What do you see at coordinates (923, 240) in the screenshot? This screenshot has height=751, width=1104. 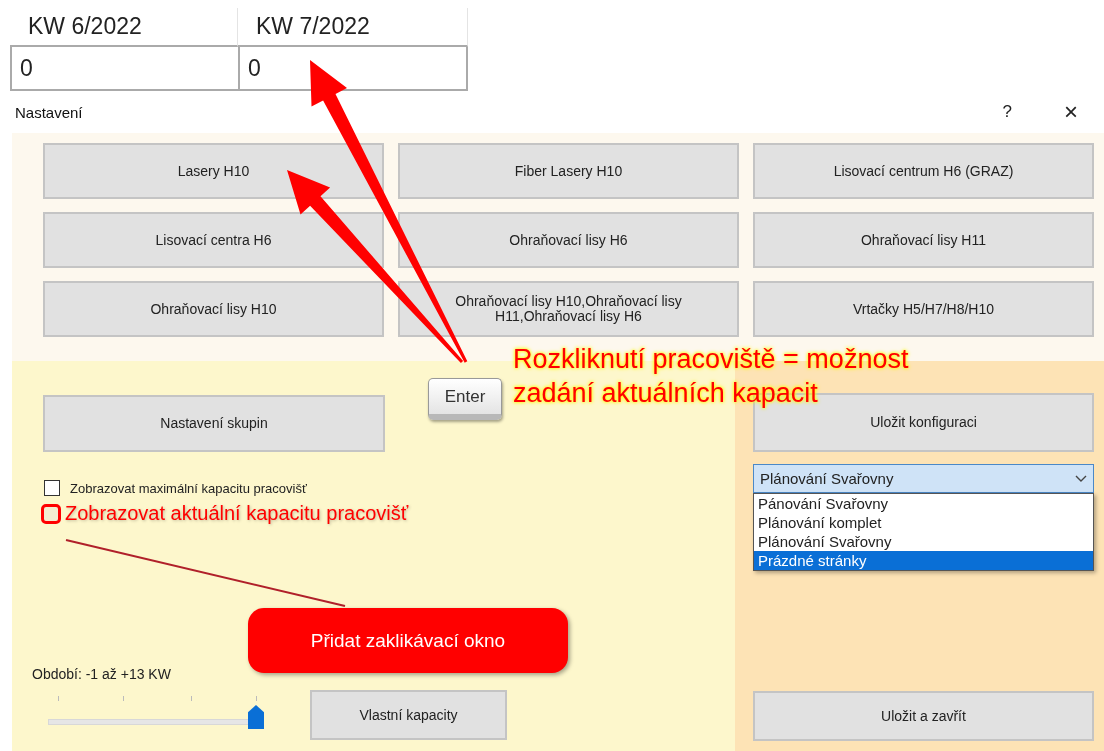 I see `workplace-button: Ohraňovací lisy H11` at bounding box center [923, 240].